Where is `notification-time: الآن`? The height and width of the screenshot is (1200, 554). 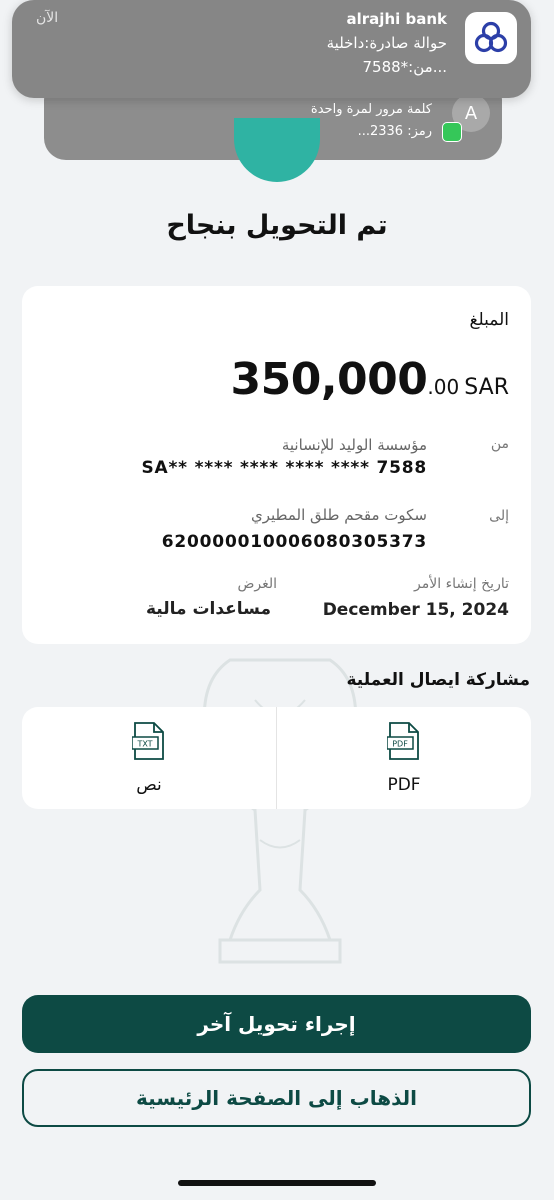 notification-time: الآن is located at coordinates (47, 18).